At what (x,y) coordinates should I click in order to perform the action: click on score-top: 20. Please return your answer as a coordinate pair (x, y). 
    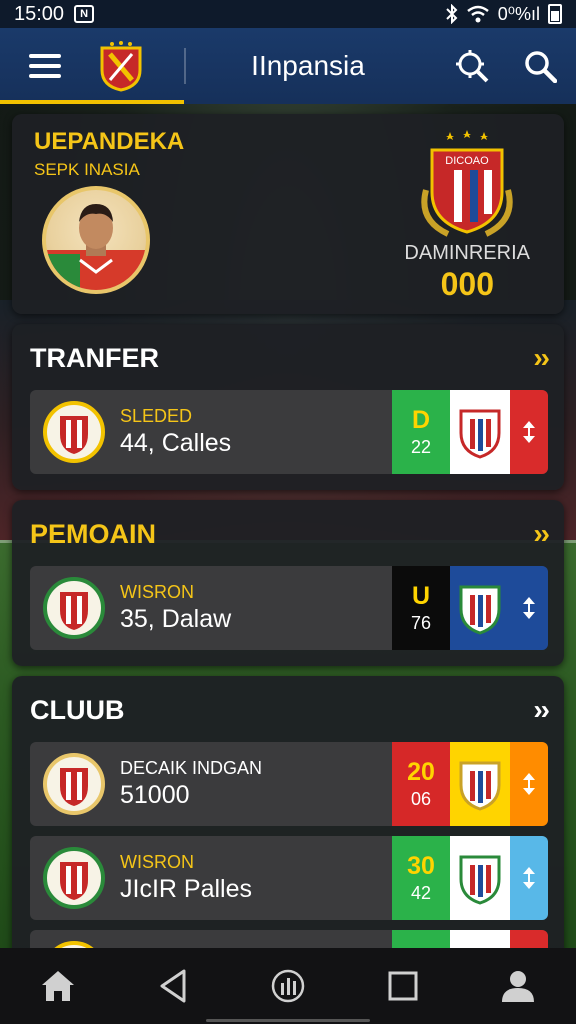
    Looking at the image, I should click on (421, 772).